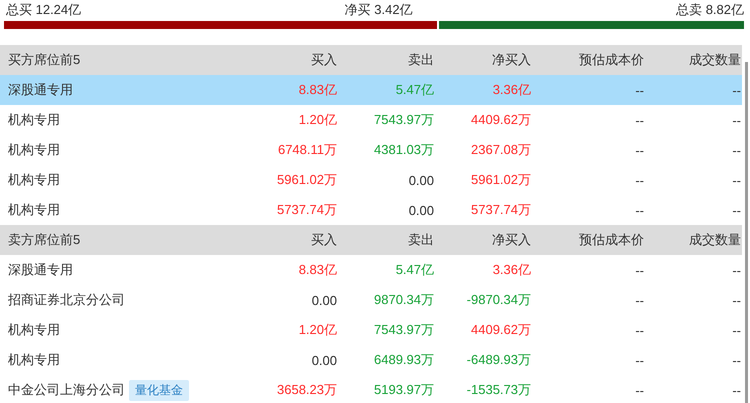 The height and width of the screenshot is (403, 750). Describe the element at coordinates (44, 10) in the screenshot. I see `total-buy-label: 总买 12.24亿` at that location.